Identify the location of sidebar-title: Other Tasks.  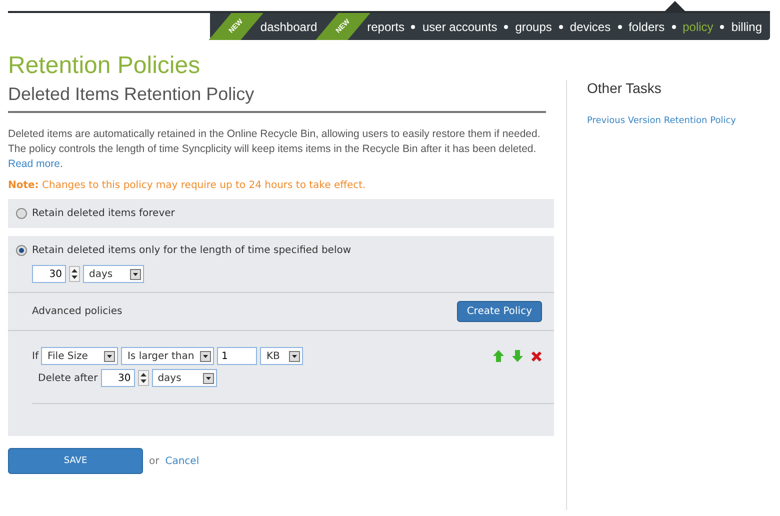
(624, 88).